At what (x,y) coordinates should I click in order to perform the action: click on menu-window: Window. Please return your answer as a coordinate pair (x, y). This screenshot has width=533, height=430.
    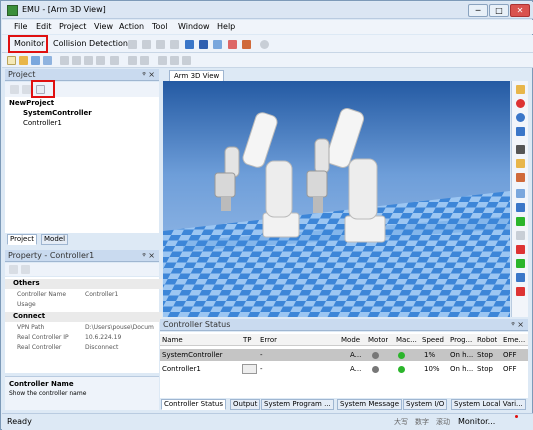
    Looking at the image, I should click on (194, 26).